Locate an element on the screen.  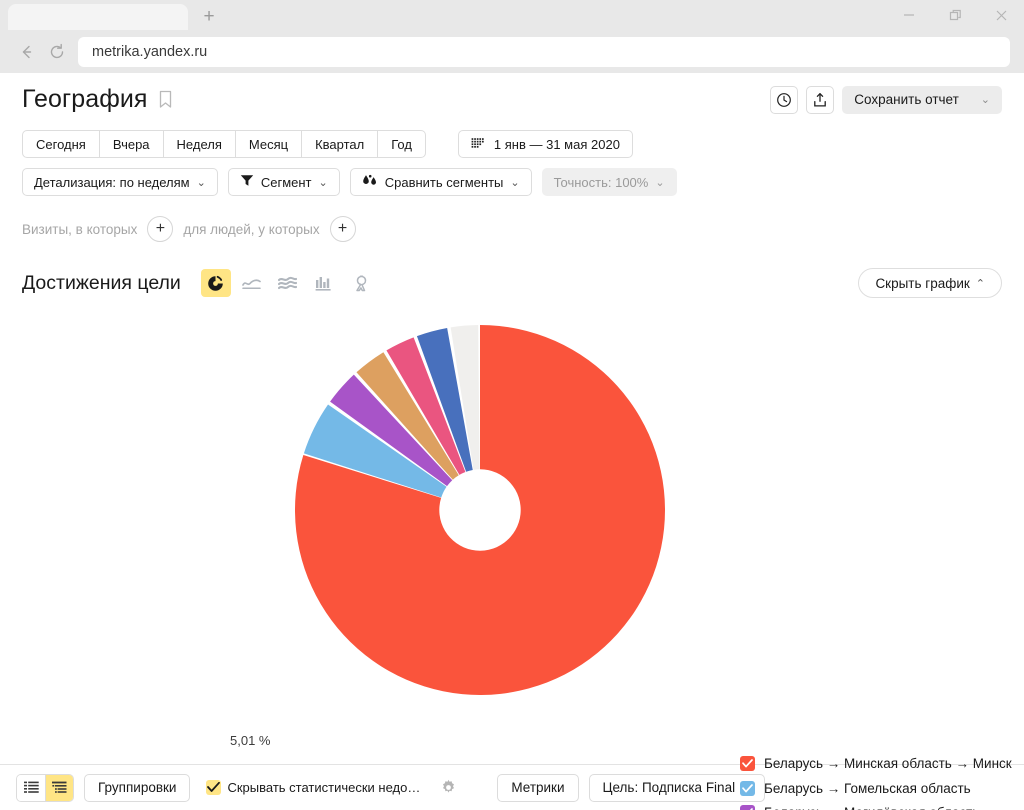
list-view-icon is located at coordinates (31, 787).